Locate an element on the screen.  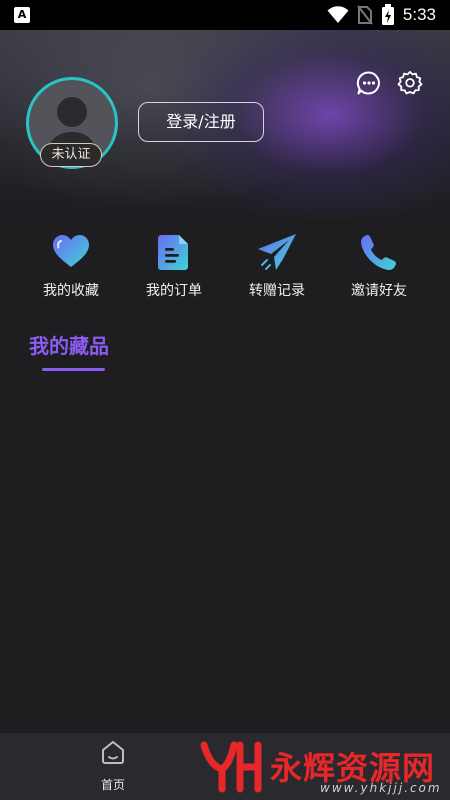
watermark: 永辉资源网 www.yhkjjj.com is located at coordinates (325, 767).